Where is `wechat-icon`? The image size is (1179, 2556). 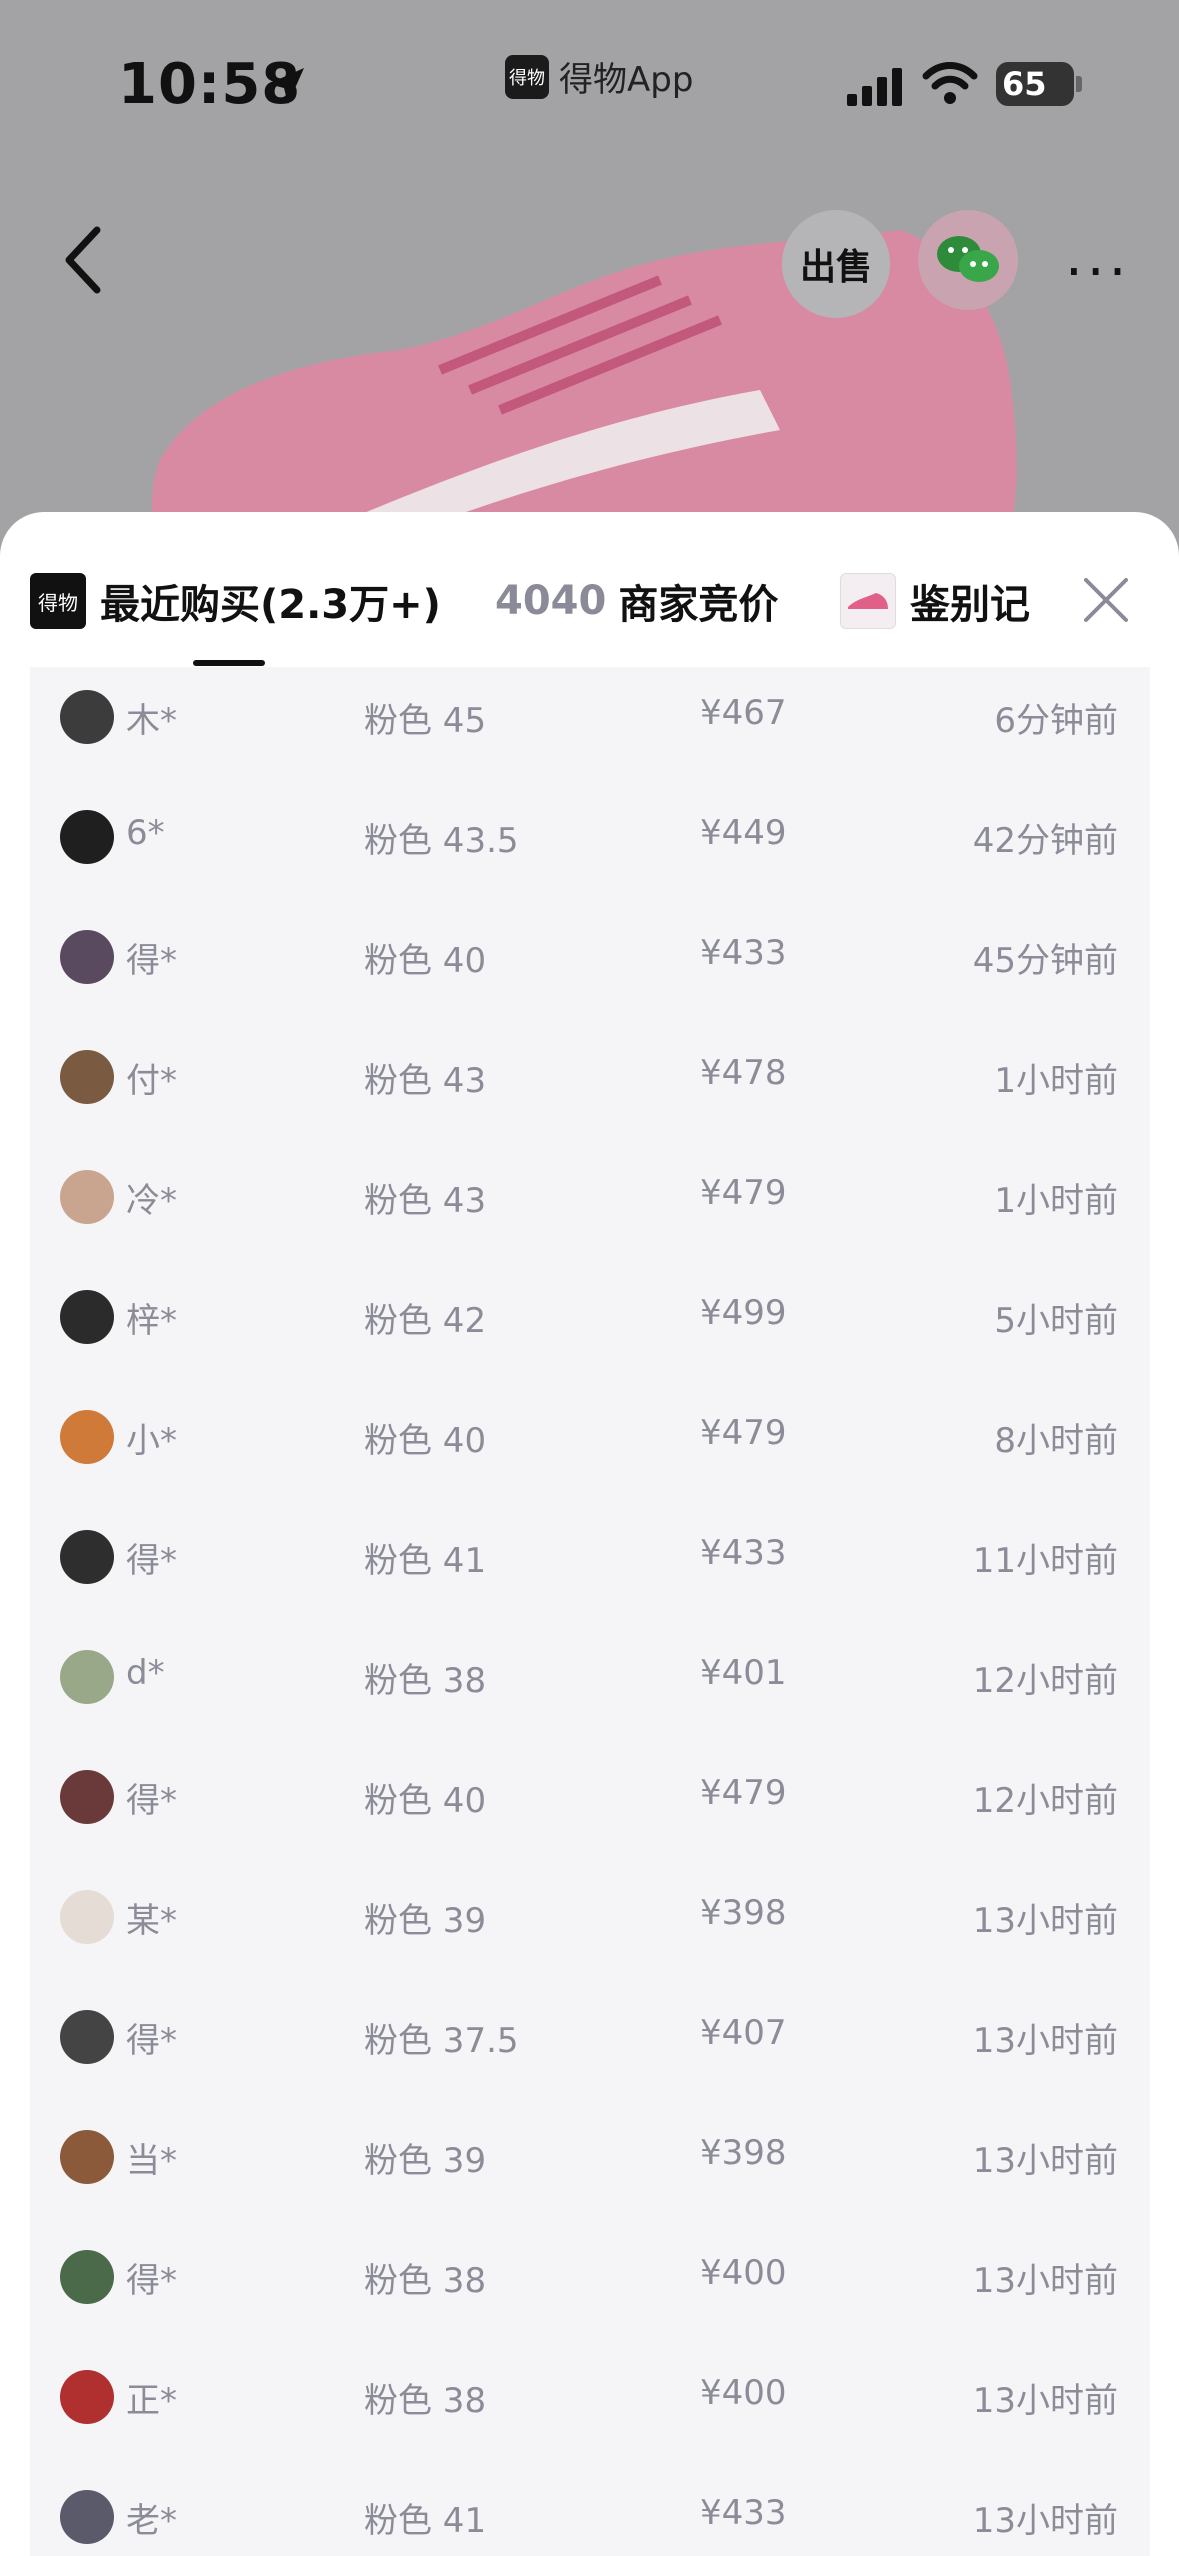
wechat-icon is located at coordinates (968, 259).